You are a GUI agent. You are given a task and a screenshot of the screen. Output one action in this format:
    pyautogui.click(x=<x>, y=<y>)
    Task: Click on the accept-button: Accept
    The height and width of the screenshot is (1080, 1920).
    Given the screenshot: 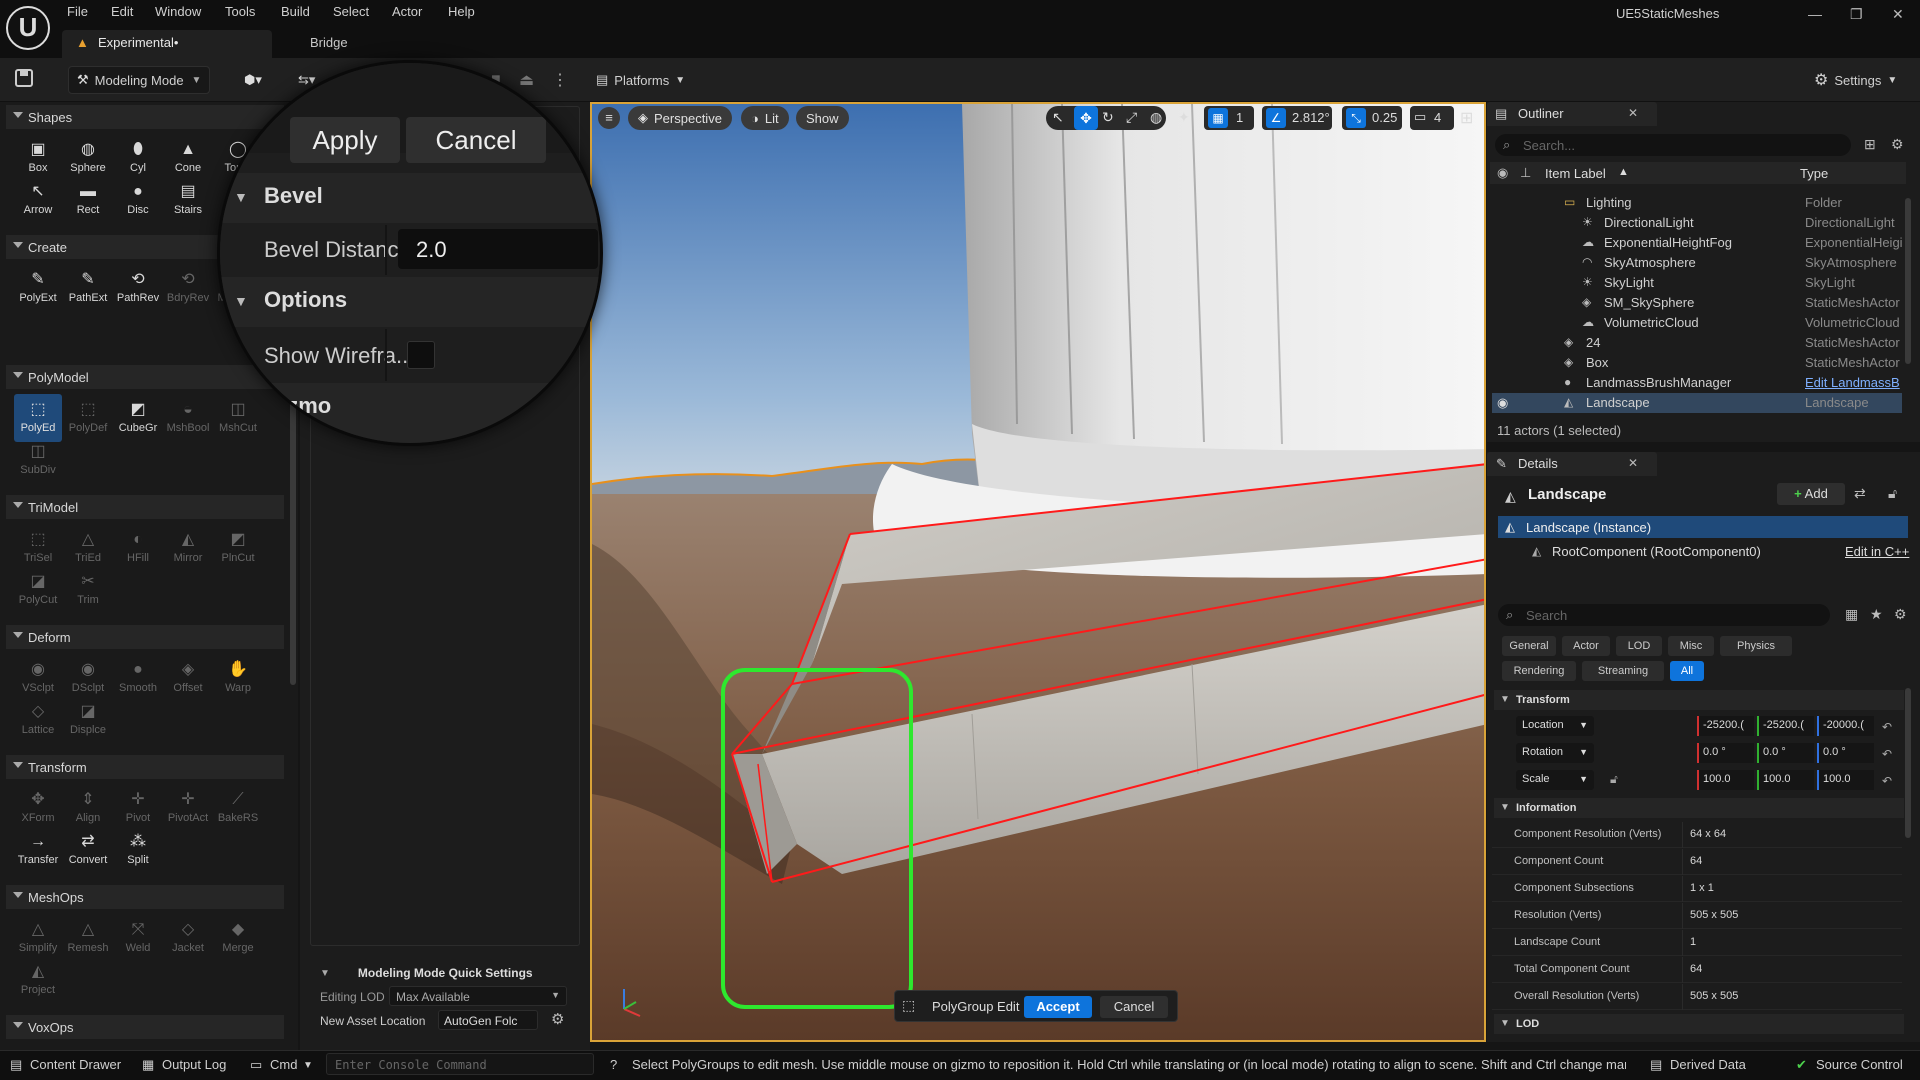 What is the action you would take?
    pyautogui.click(x=1058, y=1007)
    